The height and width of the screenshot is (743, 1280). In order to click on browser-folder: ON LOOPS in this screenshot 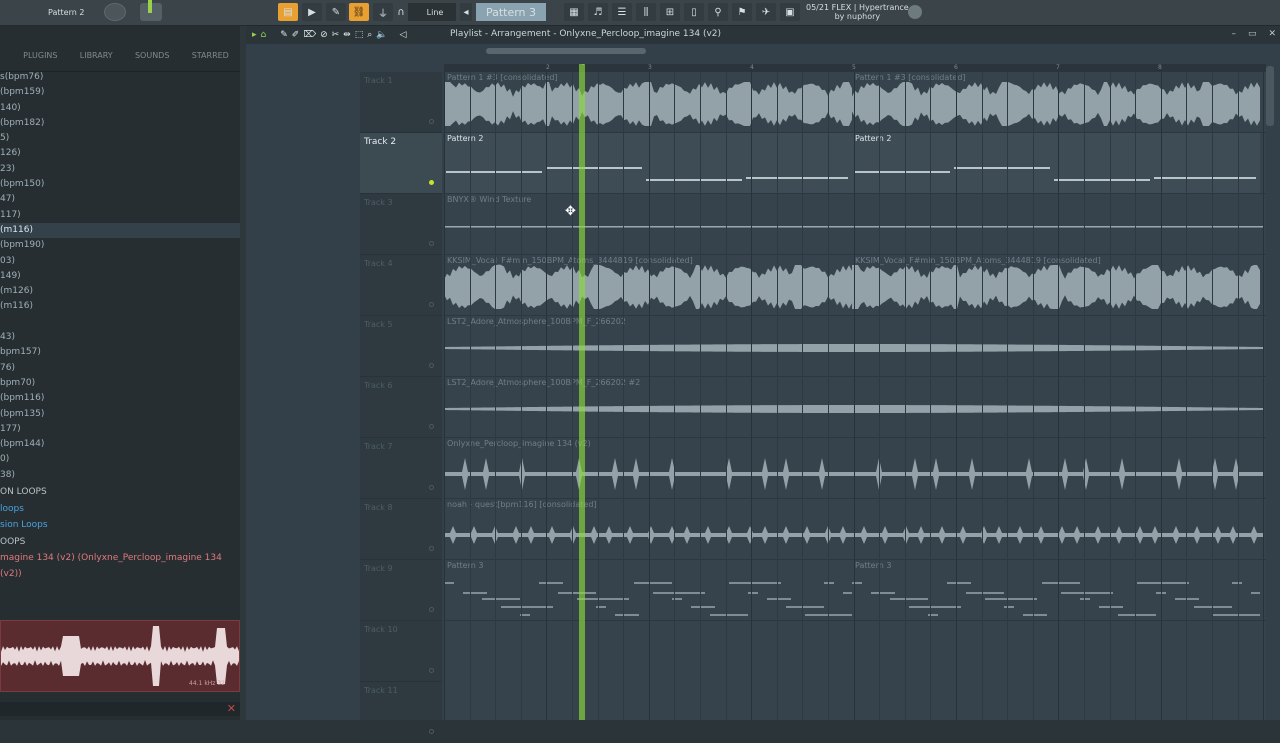, I will do `click(120, 492)`.